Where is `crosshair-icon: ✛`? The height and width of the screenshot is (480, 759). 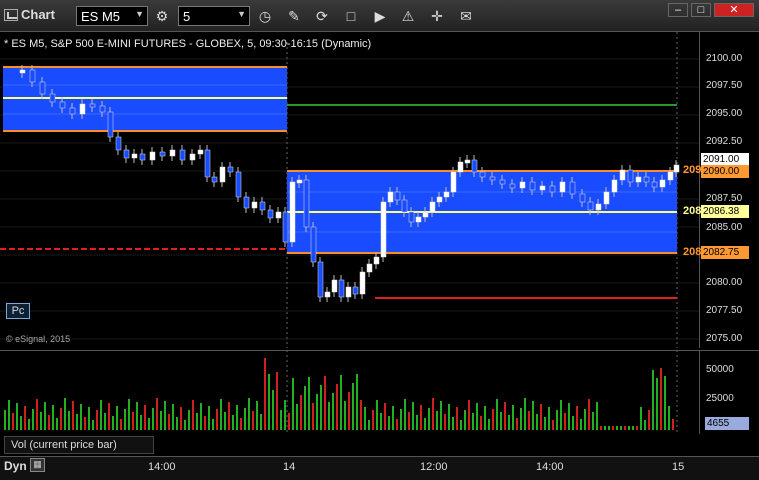
crosshair-icon: ✛ is located at coordinates (437, 16).